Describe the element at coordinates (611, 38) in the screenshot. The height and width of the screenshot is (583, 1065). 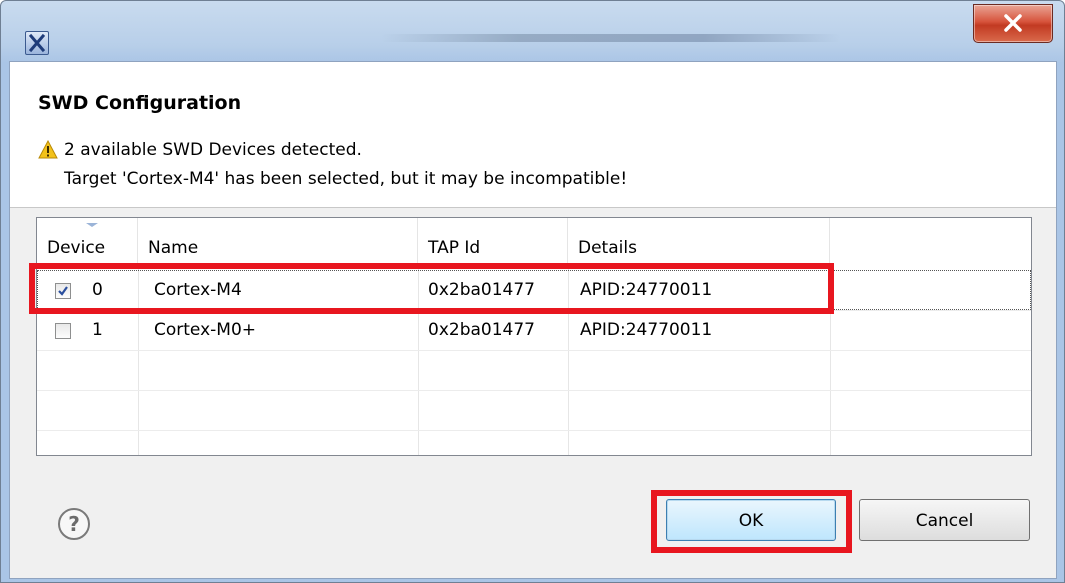
I see `window-title-blurred` at that location.